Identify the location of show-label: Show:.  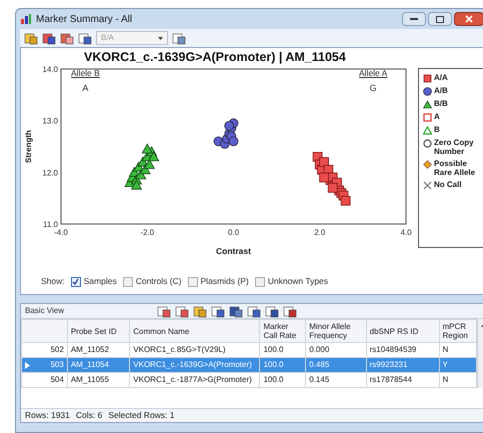
(53, 281).